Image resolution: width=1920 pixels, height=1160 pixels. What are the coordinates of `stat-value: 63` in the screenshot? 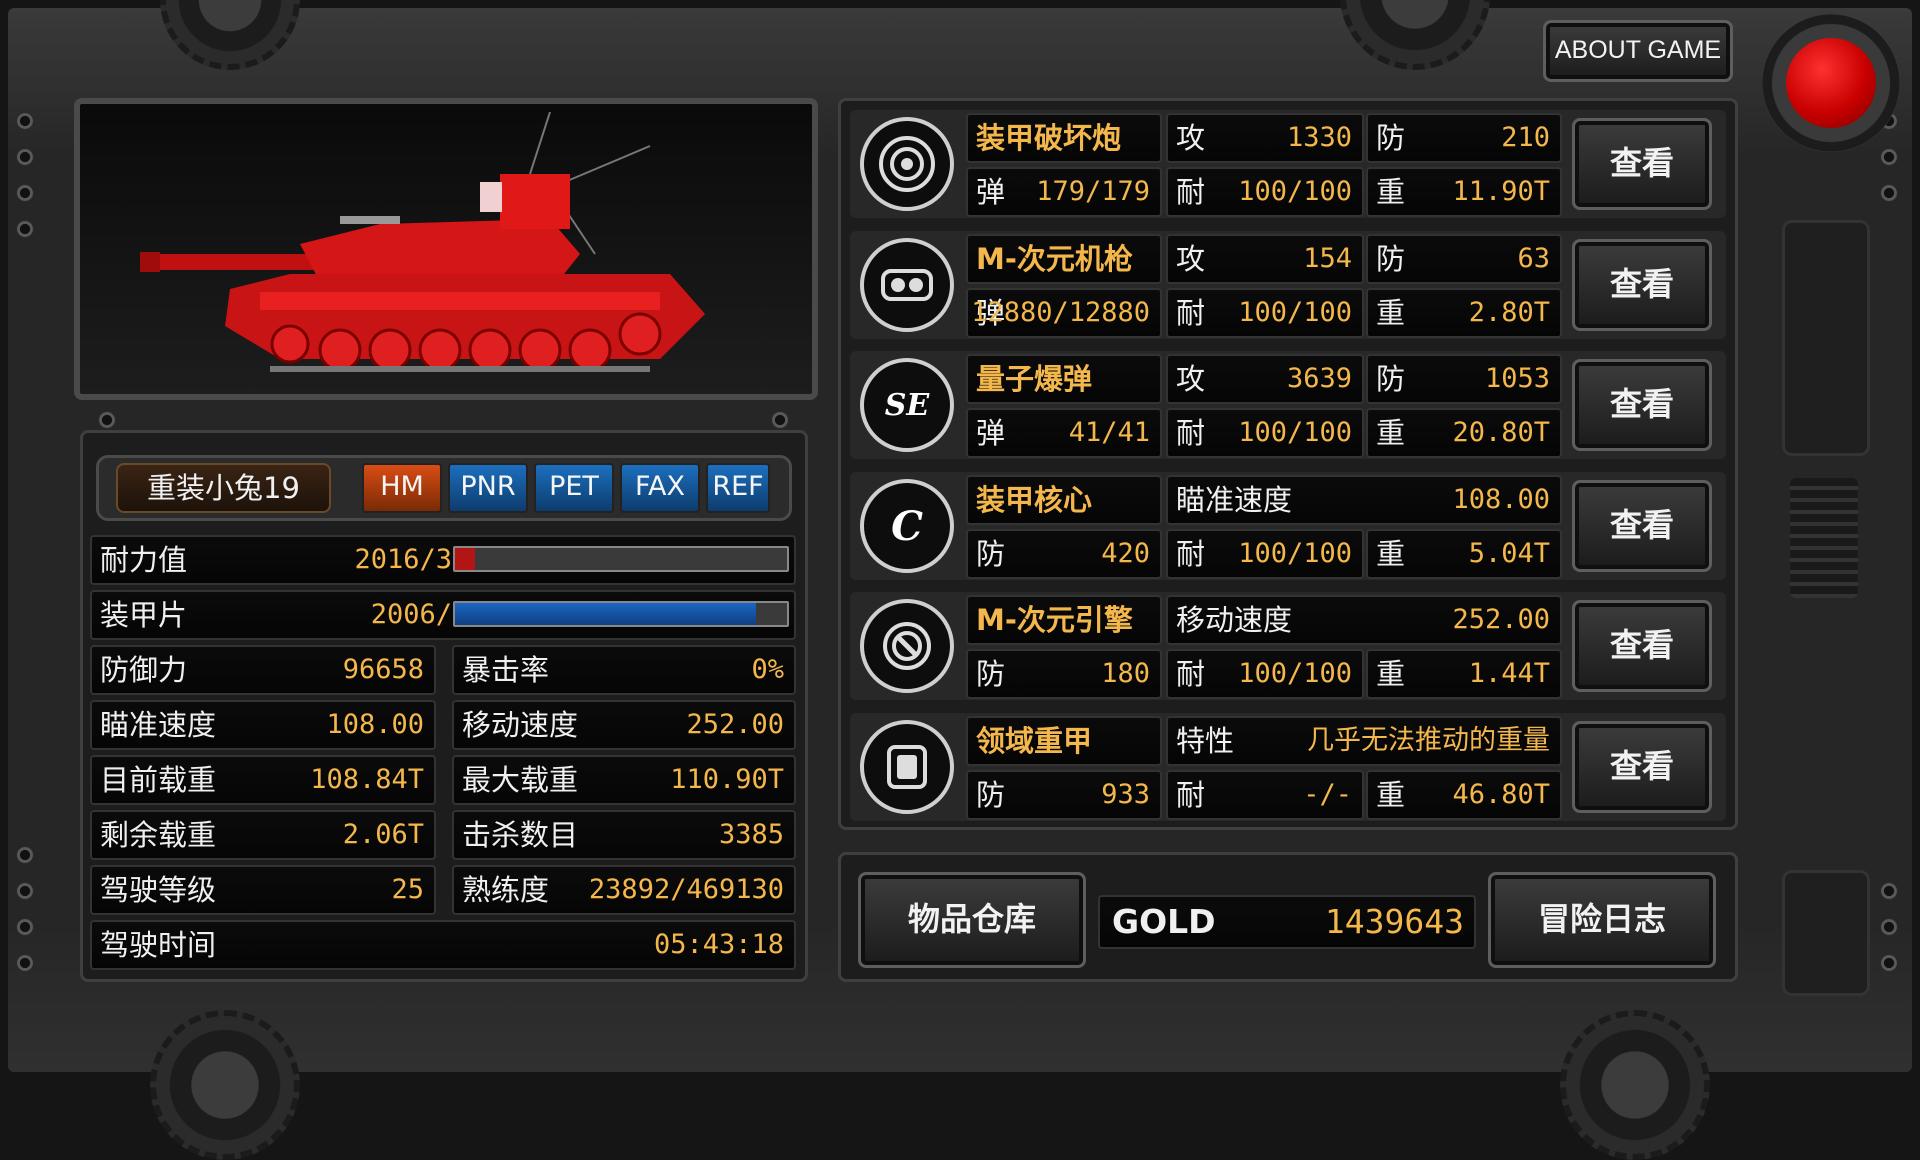 It's located at (1533, 258).